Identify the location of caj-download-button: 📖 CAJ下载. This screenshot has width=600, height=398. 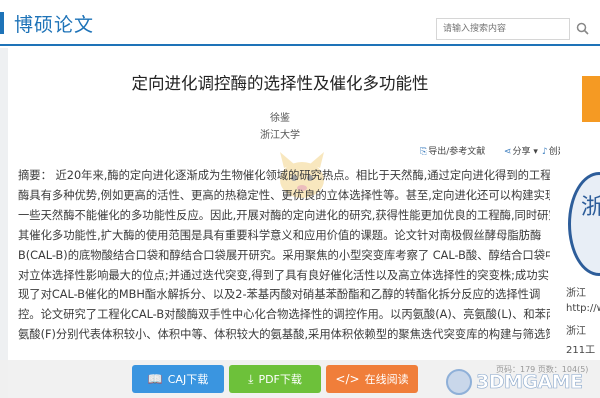
(178, 379).